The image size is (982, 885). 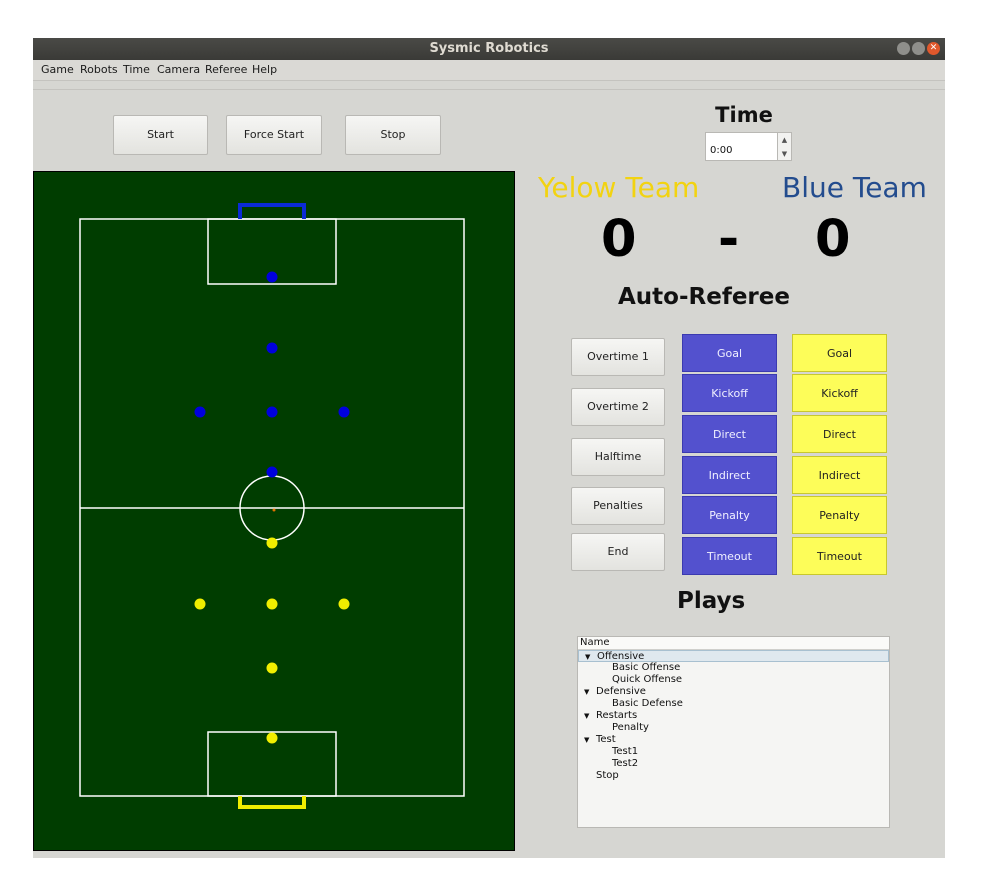 I want to click on tree-group-item: Stop, so click(x=733, y=776).